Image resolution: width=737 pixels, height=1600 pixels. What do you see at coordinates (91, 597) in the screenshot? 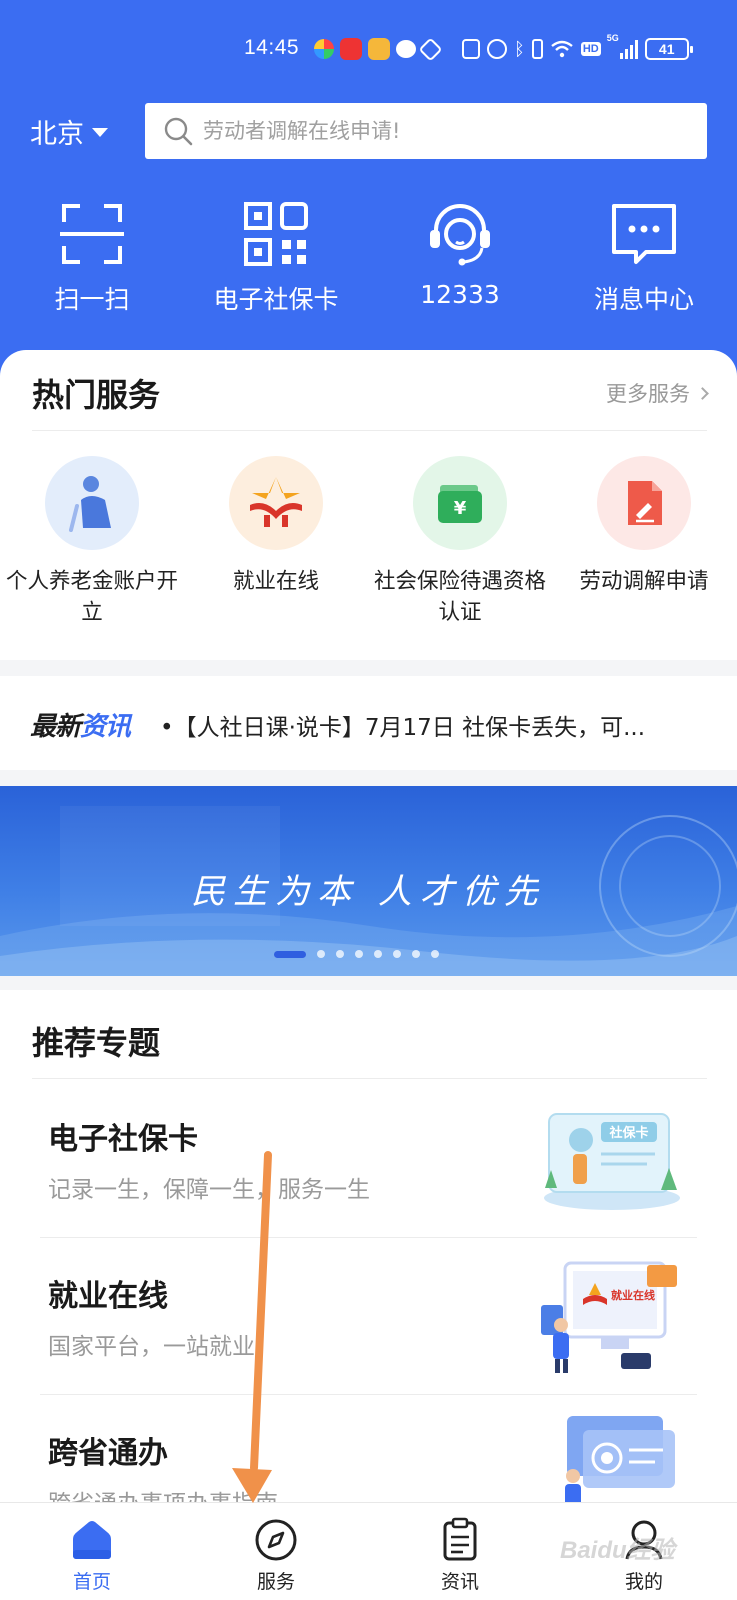
I see `service-label: 个人养老金账户开立` at bounding box center [91, 597].